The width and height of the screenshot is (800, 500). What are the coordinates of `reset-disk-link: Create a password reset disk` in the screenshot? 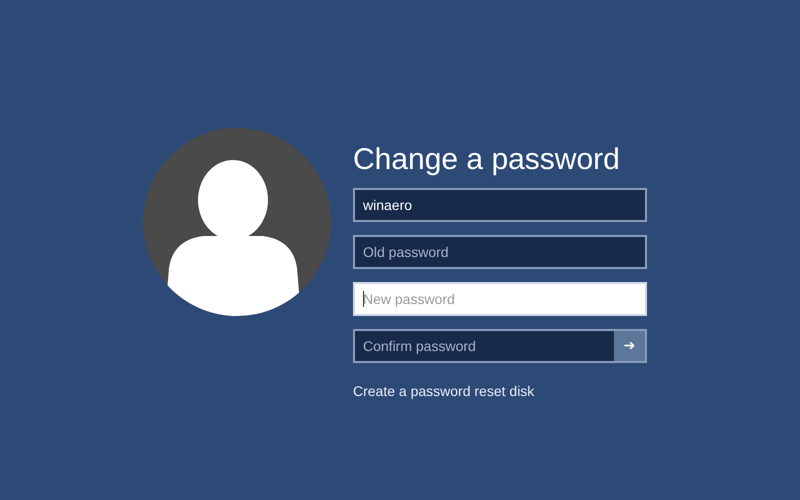 It's located at (443, 391).